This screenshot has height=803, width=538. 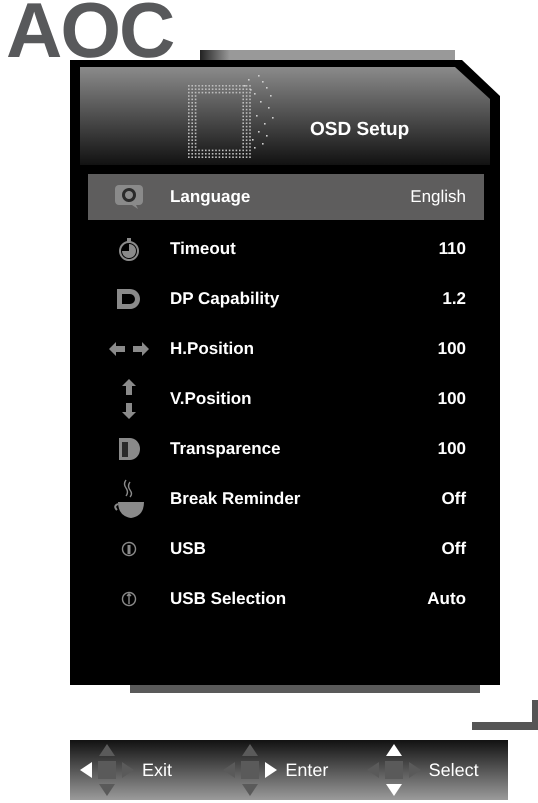 What do you see at coordinates (213, 349) in the screenshot?
I see `item-label: H.Position` at bounding box center [213, 349].